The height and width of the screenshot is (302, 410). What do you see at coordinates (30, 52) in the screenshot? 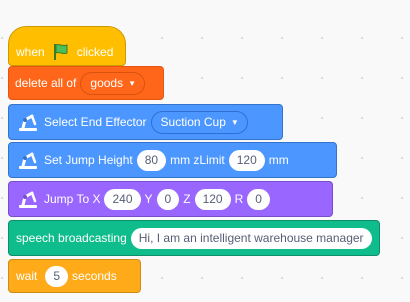
I see `when-label: when` at bounding box center [30, 52].